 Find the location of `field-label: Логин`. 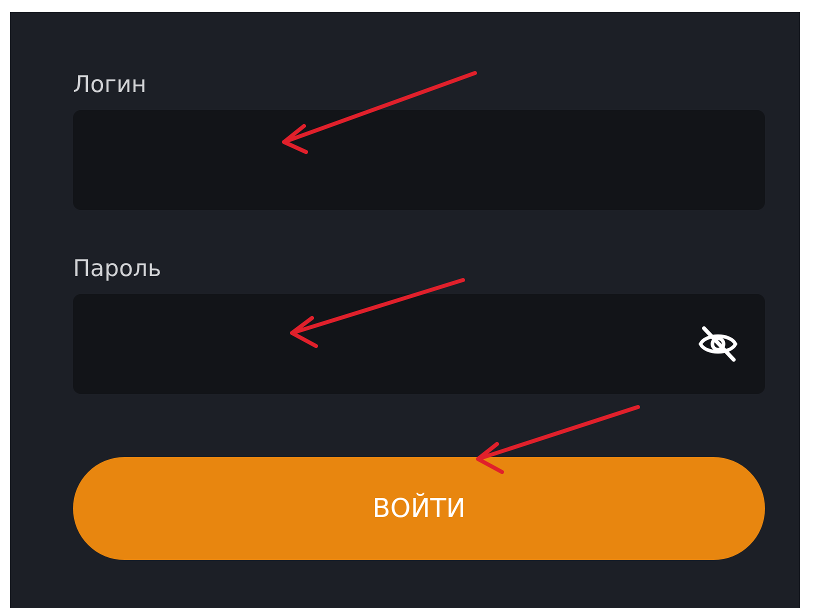

field-label: Логин is located at coordinates (110, 85).